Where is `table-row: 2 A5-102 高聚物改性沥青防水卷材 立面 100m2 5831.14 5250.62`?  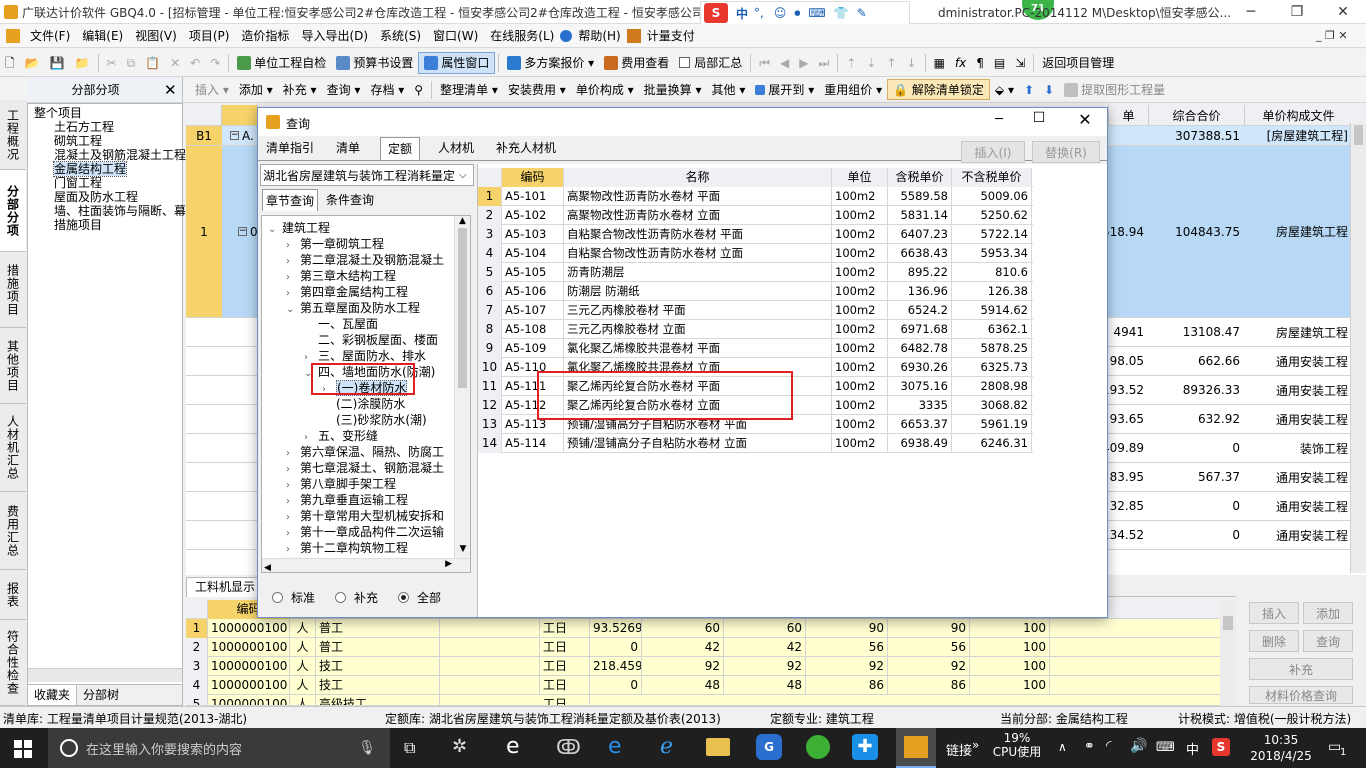 table-row: 2 A5-102 高聚物改性沥青防水卷材 立面 100m2 5831.14 5250.62 is located at coordinates (755, 215).